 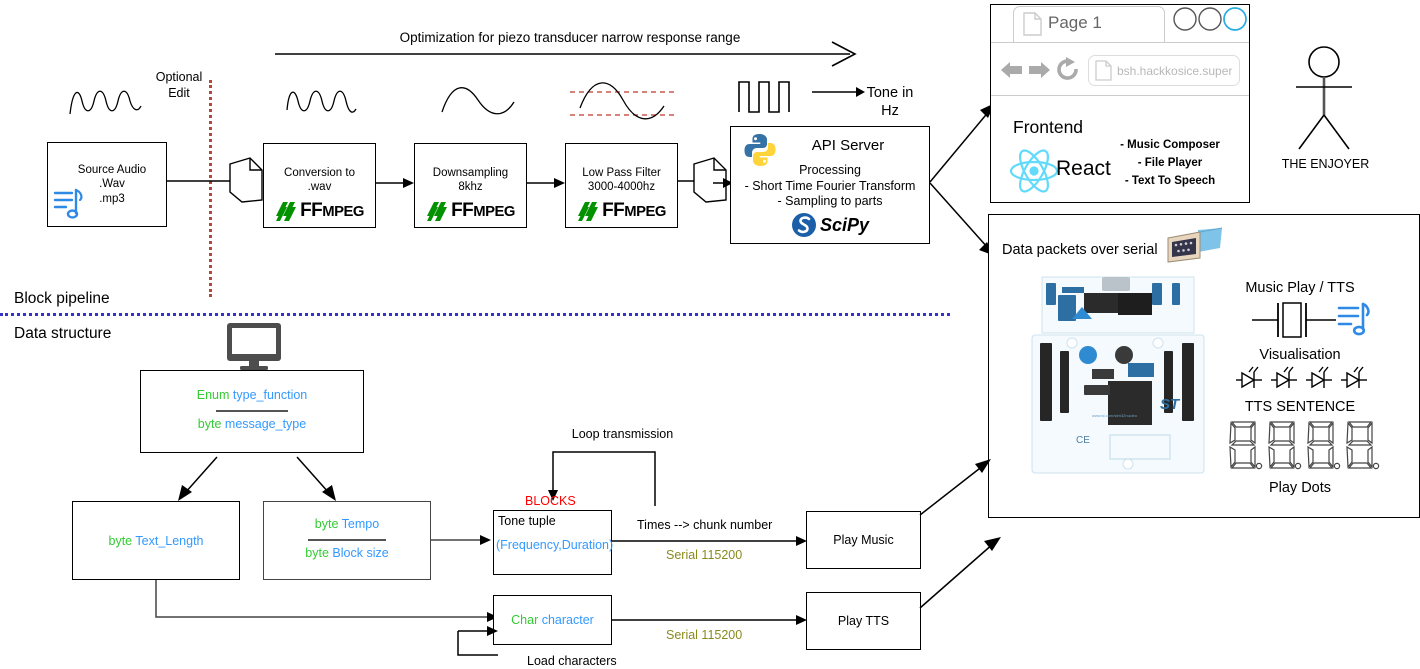 What do you see at coordinates (1300, 407) in the screenshot?
I see `tts-sentence-title: TTS SENTENCE` at bounding box center [1300, 407].